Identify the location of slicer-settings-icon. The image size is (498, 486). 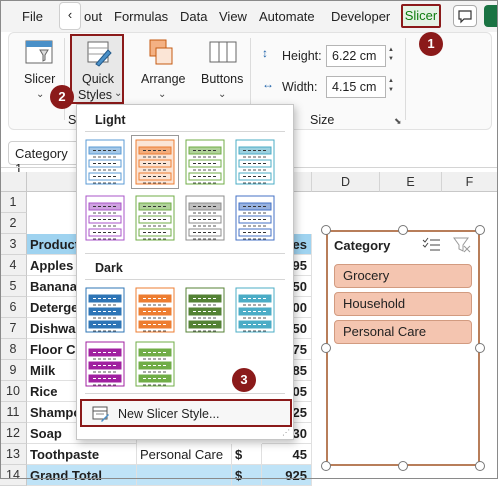
(40, 53).